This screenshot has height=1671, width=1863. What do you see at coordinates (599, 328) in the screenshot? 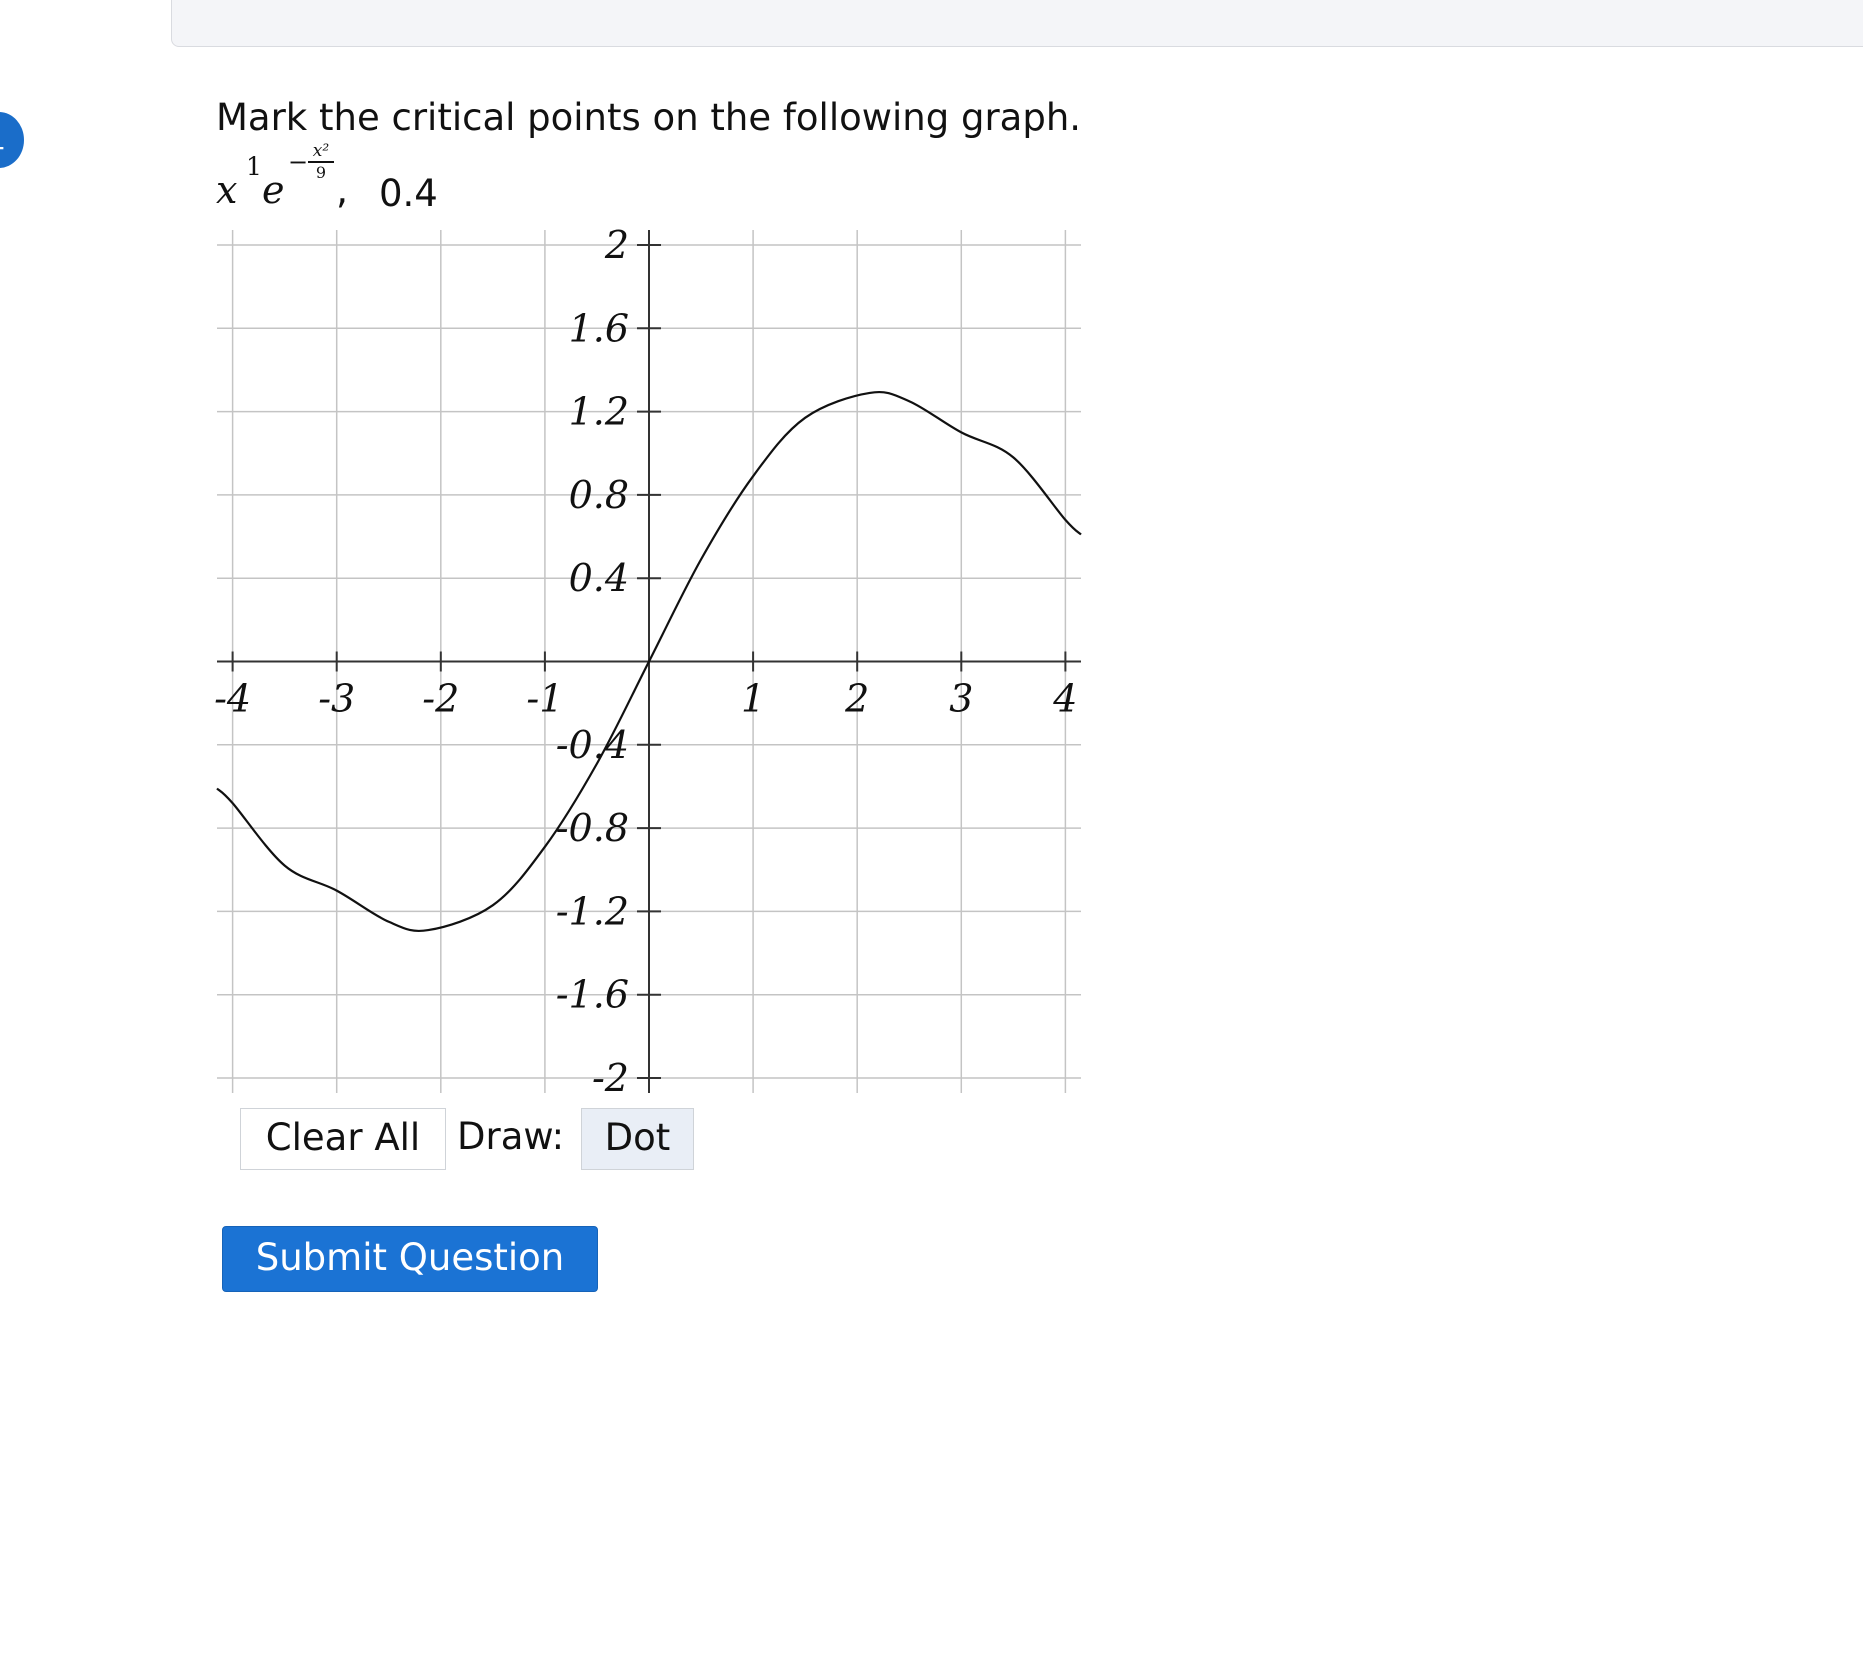
I see `y-tick-label: 1.6` at bounding box center [599, 328].